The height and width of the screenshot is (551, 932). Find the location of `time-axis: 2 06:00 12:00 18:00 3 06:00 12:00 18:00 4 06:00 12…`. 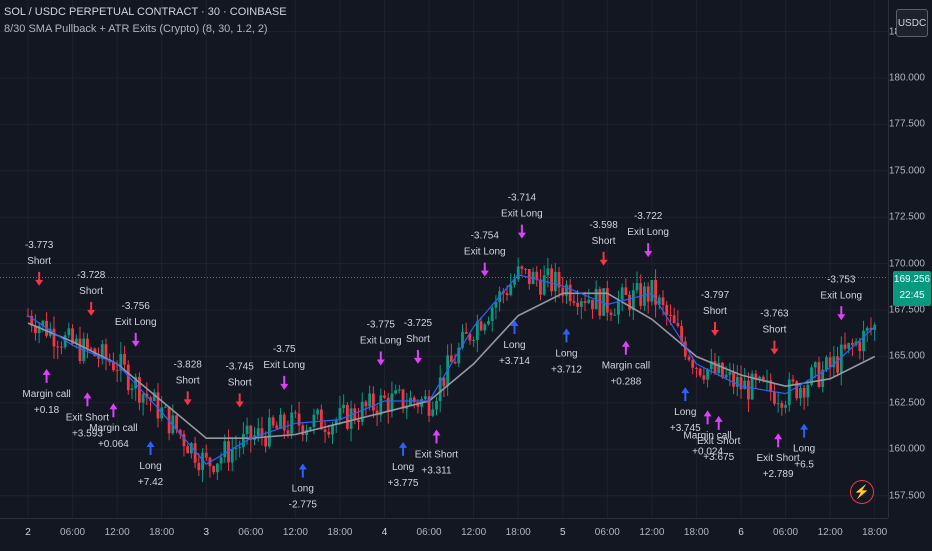

time-axis: 2 06:00 12:00 18:00 3 06:00 12:00 18:00 4 06:00 12… is located at coordinates (444, 534).